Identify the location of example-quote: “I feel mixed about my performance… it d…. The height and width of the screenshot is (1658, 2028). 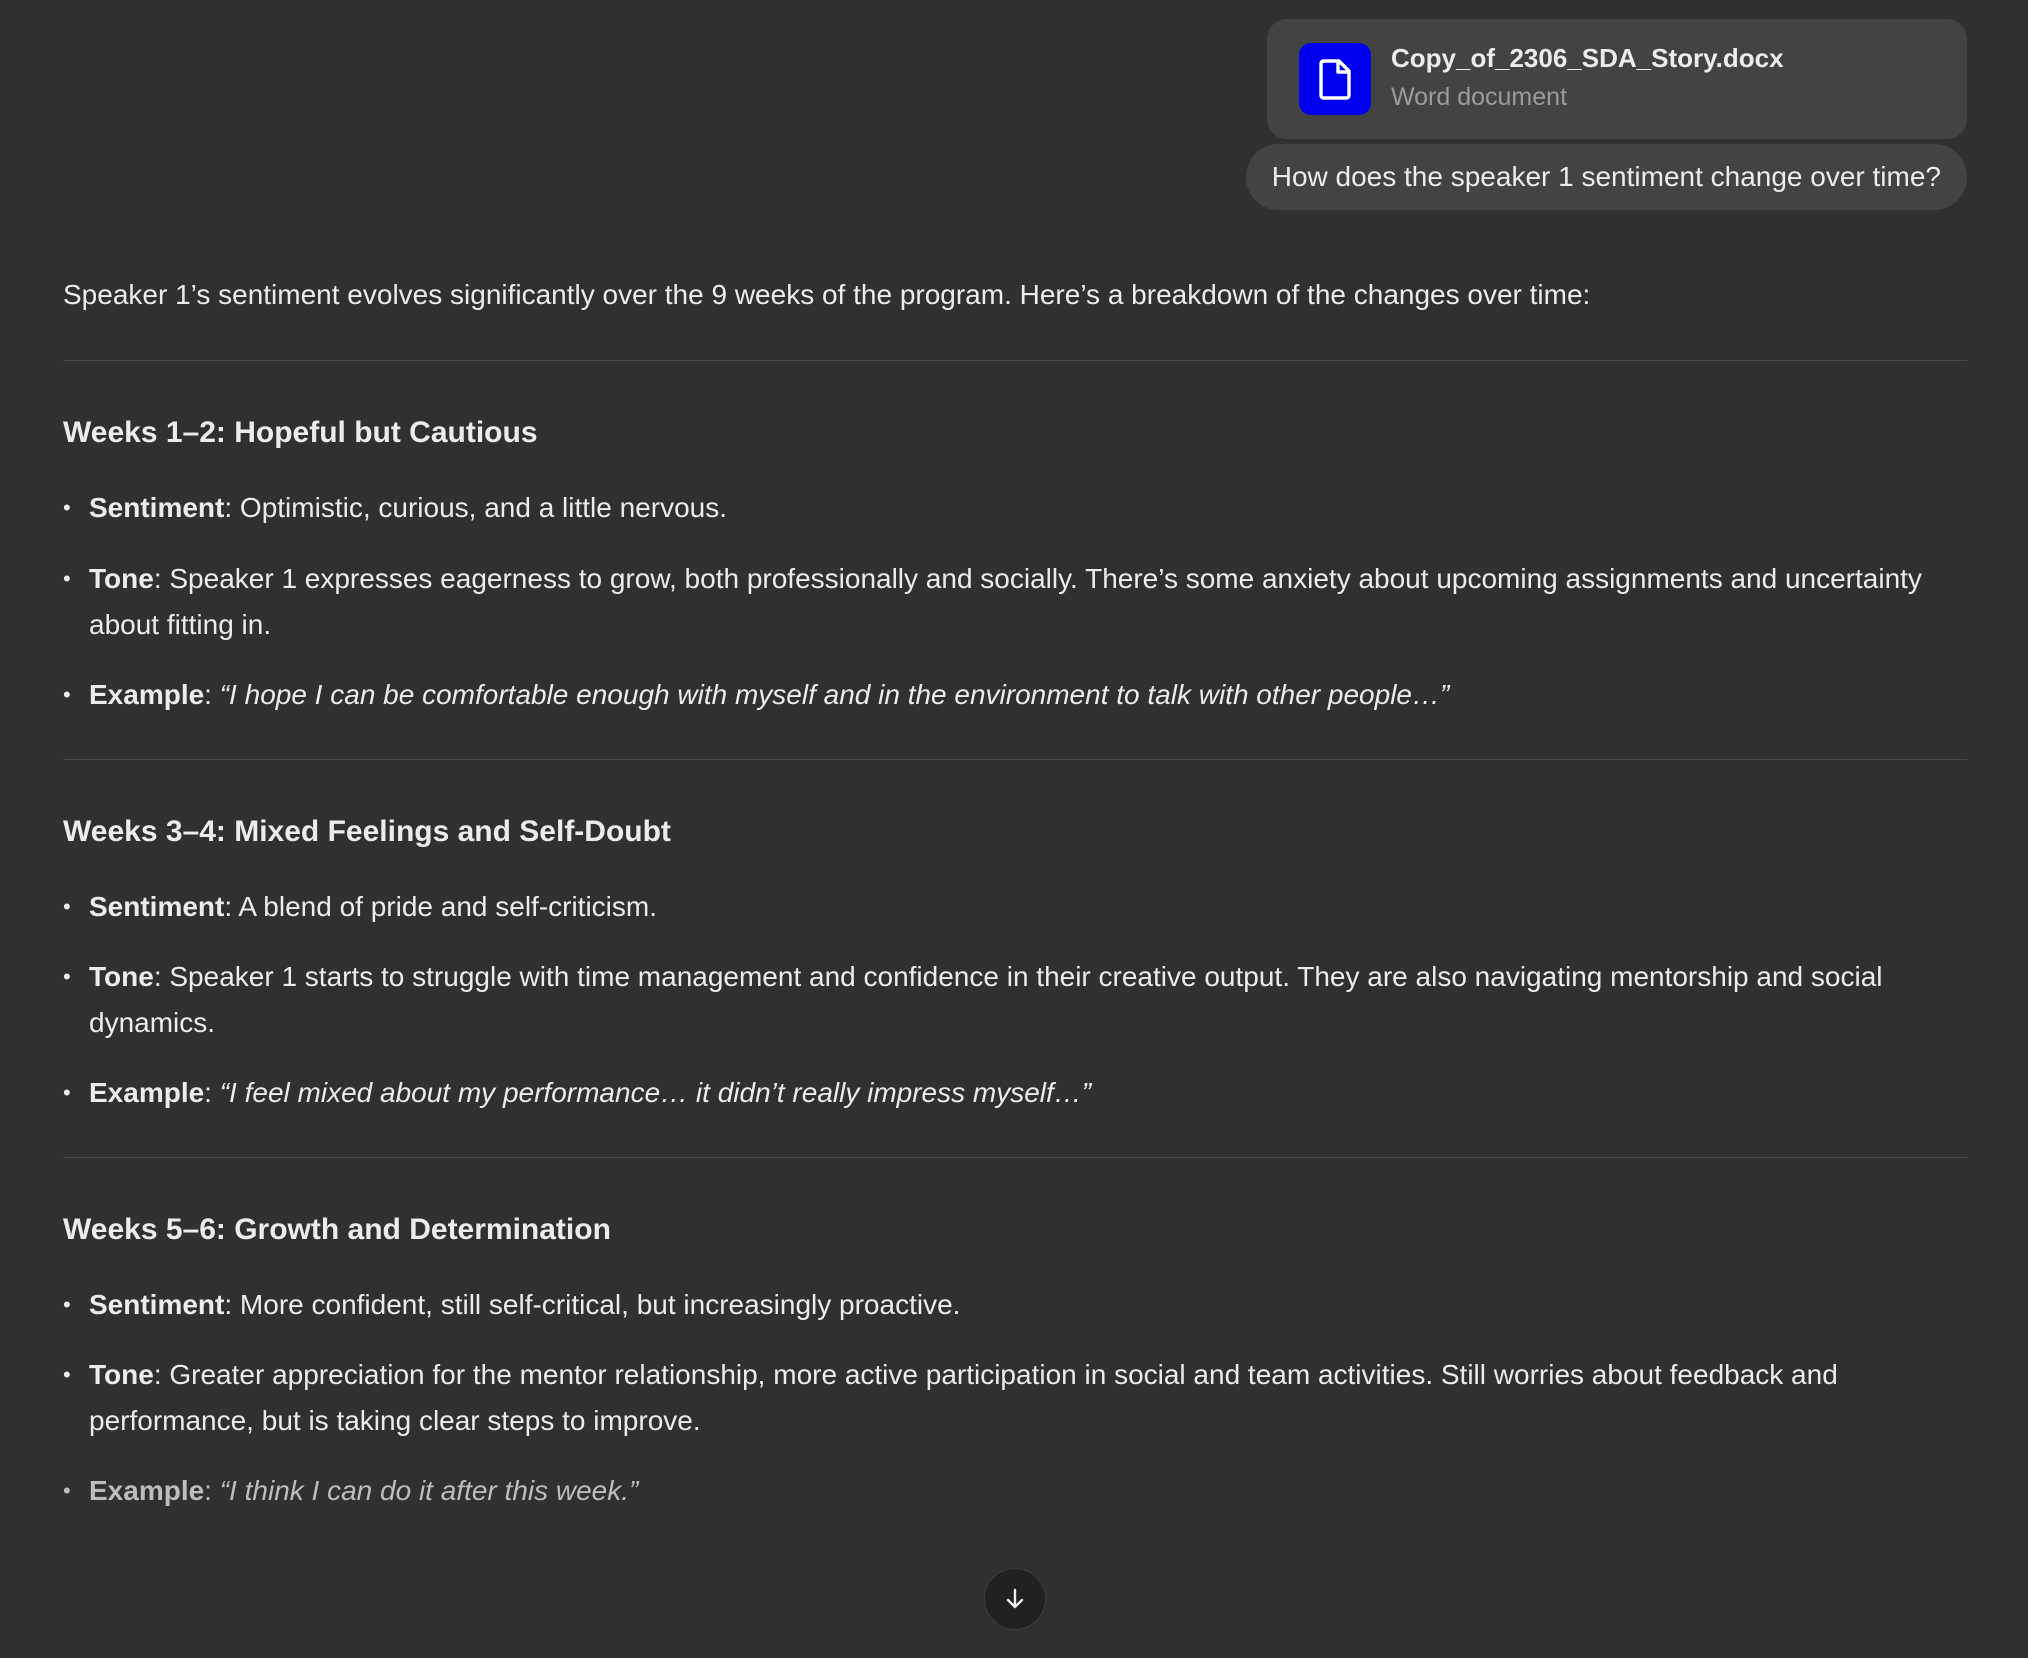
(655, 1092).